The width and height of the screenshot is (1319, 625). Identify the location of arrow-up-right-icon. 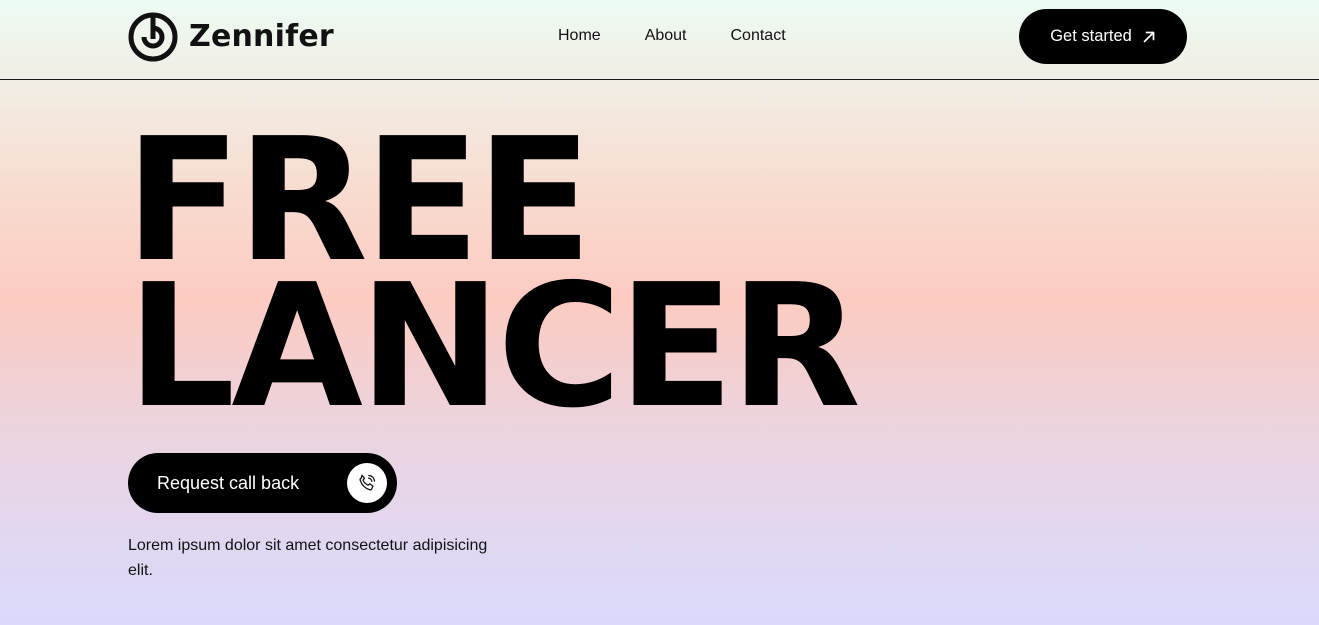
(1149, 36).